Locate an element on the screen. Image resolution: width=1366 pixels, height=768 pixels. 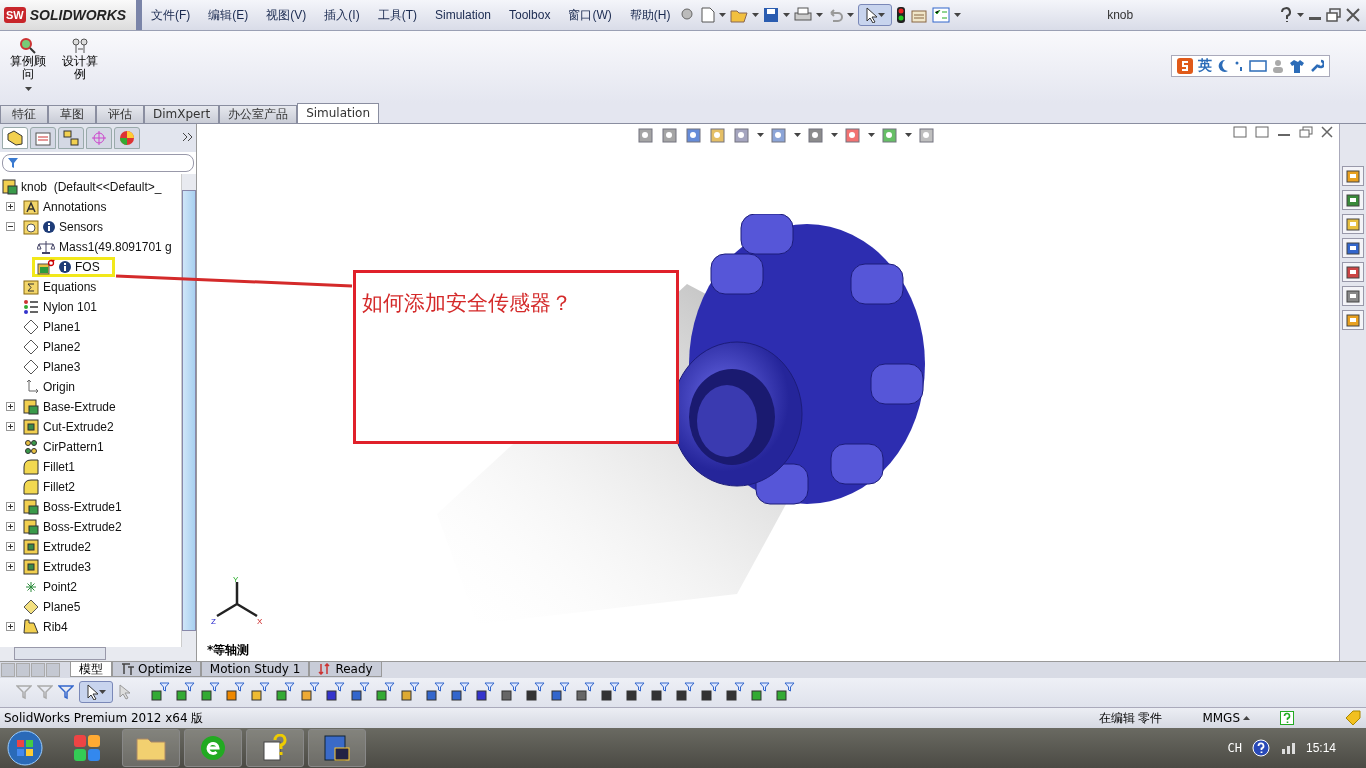
tree-item: Fillet1 is located at coordinates (59, 466).